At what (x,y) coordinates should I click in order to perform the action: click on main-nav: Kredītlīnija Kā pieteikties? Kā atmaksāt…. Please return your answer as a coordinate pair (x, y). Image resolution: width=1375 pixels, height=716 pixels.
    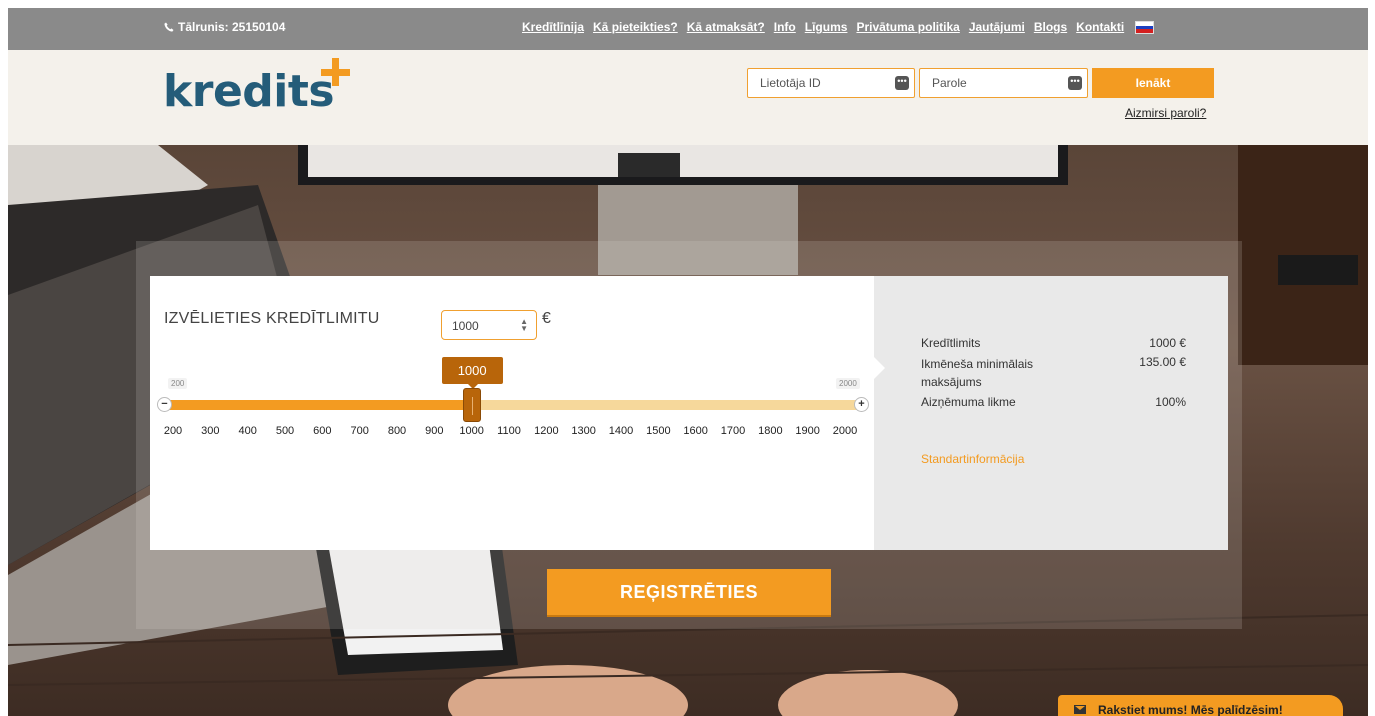
    Looking at the image, I should click on (838, 27).